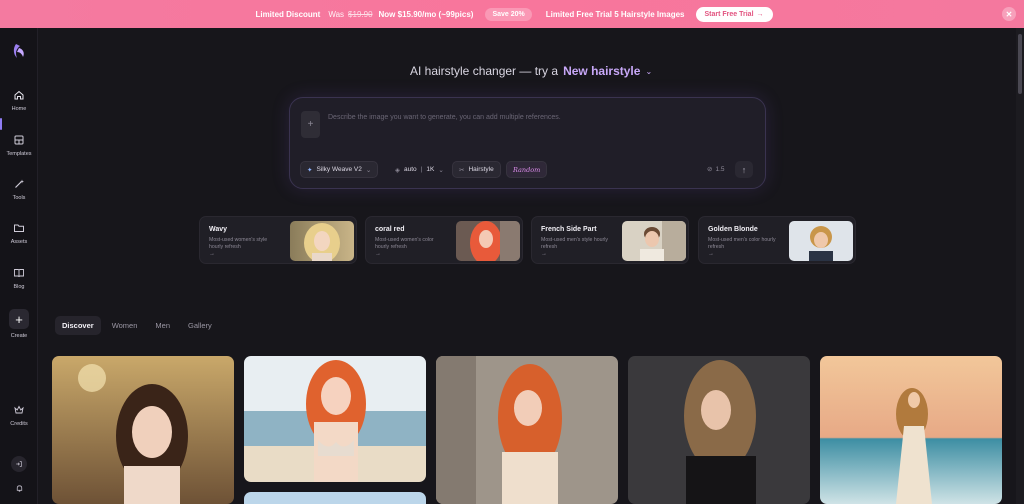 The image size is (1024, 504). What do you see at coordinates (19, 109) in the screenshot?
I see `sidebar-item-label: Home` at bounding box center [19, 109].